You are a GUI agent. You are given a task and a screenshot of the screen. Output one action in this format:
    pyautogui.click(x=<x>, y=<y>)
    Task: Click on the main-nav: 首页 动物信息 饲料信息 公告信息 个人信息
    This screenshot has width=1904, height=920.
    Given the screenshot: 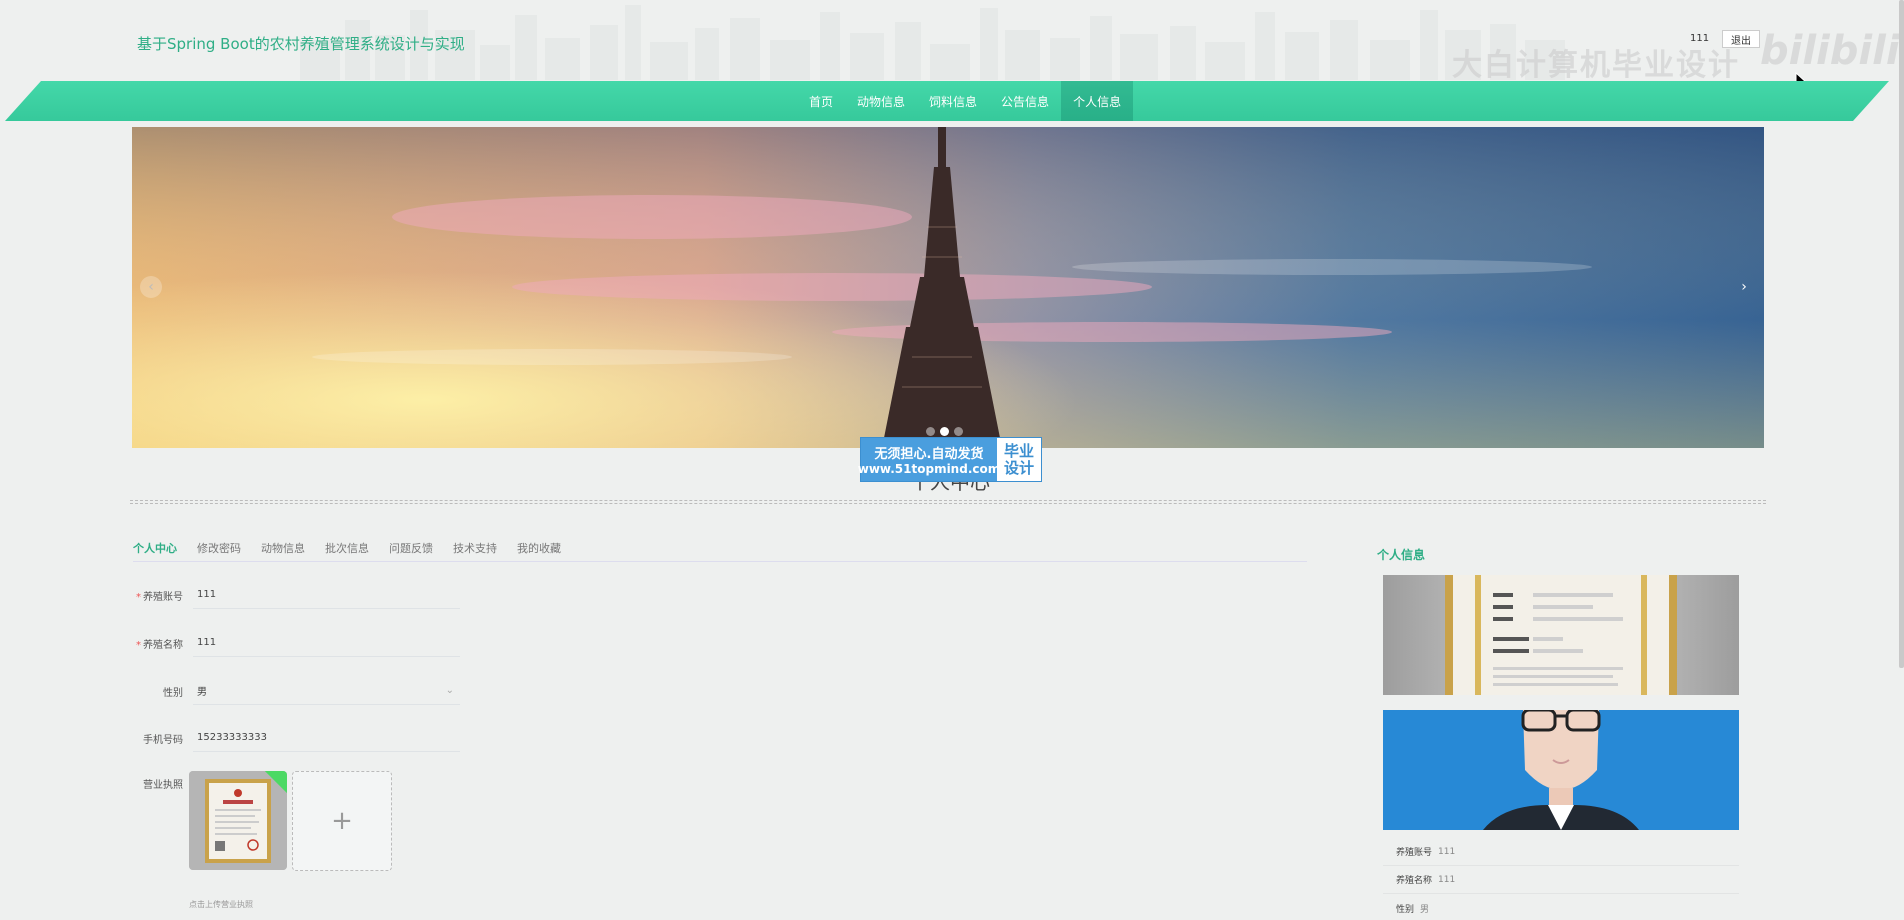 What is the action you would take?
    pyautogui.click(x=965, y=101)
    